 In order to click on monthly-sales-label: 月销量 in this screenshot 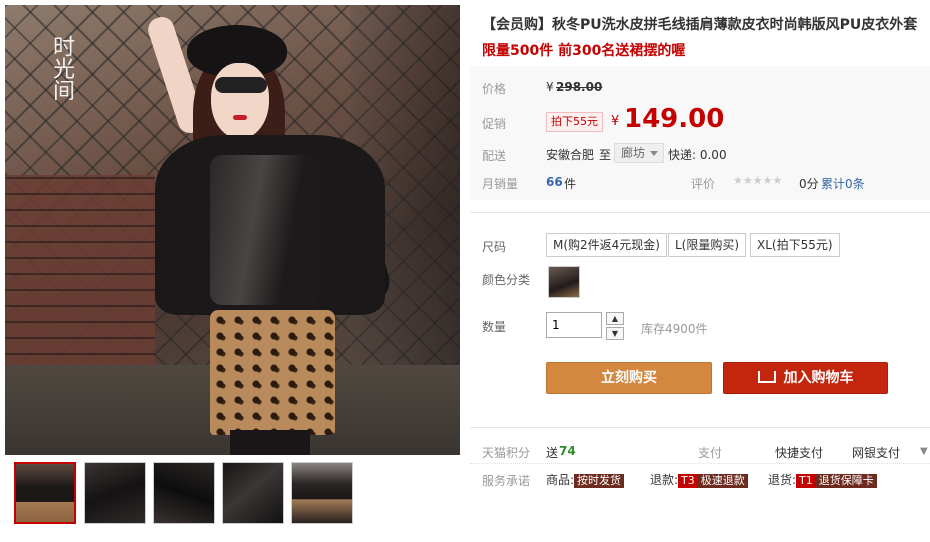, I will do `click(500, 184)`.